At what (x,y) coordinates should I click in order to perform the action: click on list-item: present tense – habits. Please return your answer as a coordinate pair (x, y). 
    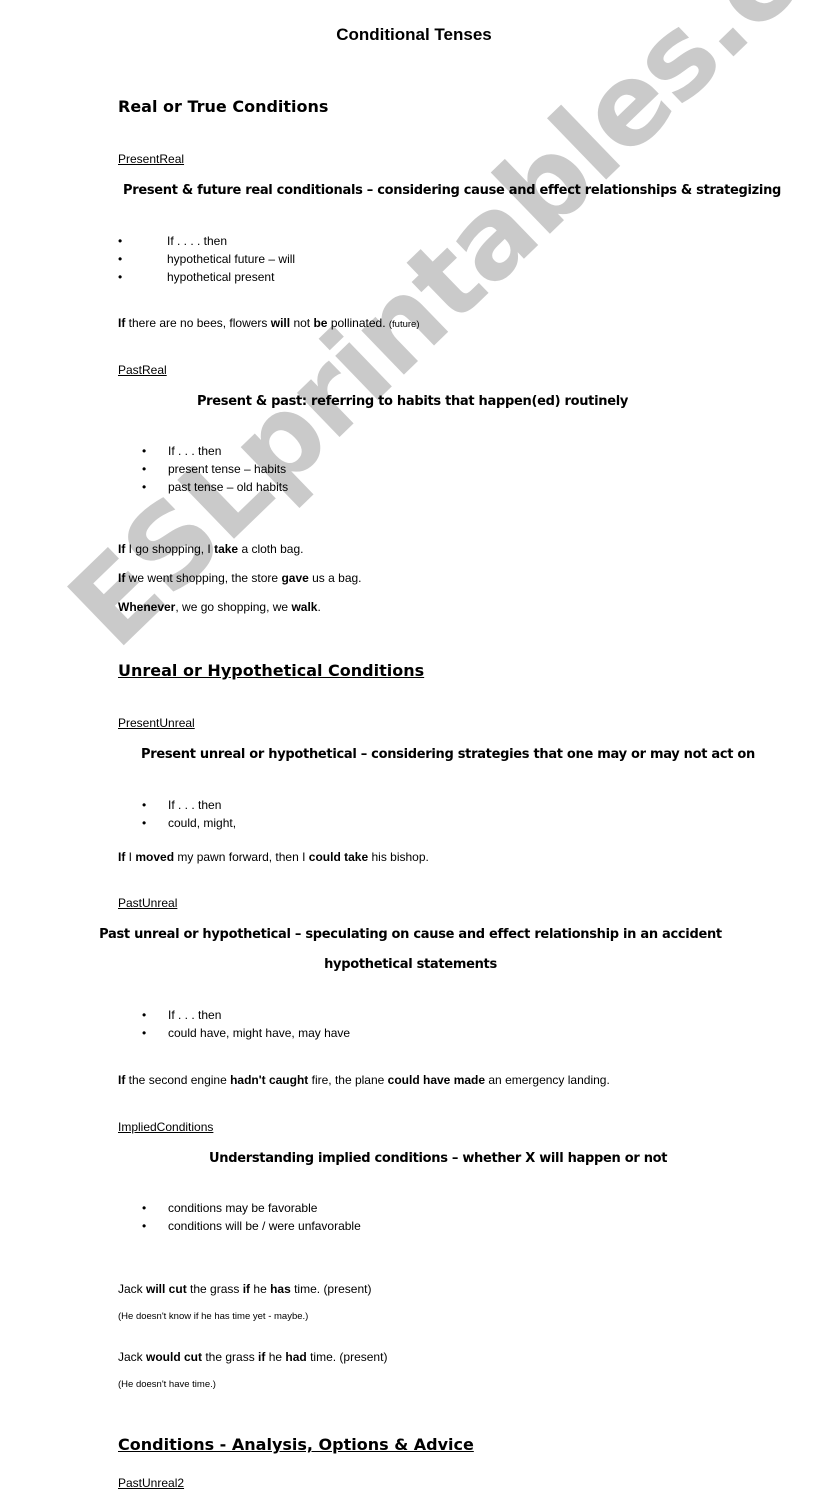
    Looking at the image, I should click on (227, 469).